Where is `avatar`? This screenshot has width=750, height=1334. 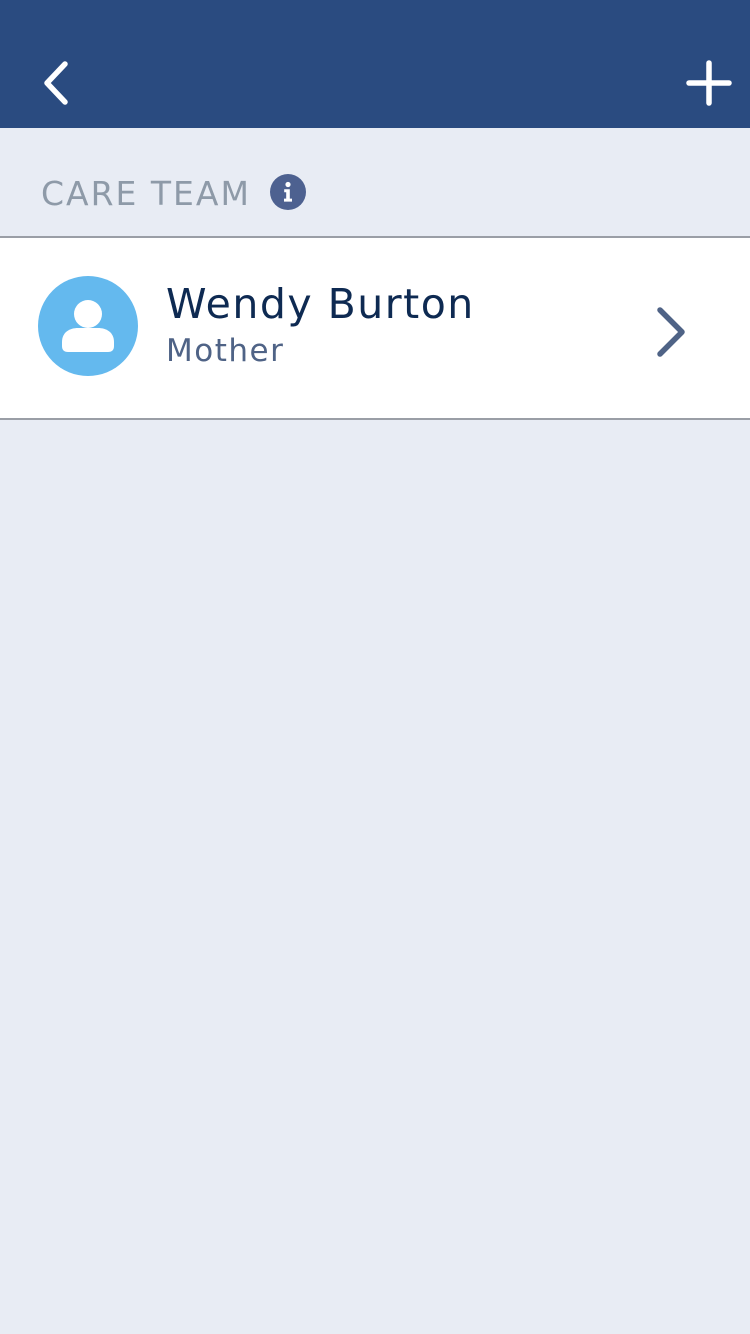
avatar is located at coordinates (88, 326).